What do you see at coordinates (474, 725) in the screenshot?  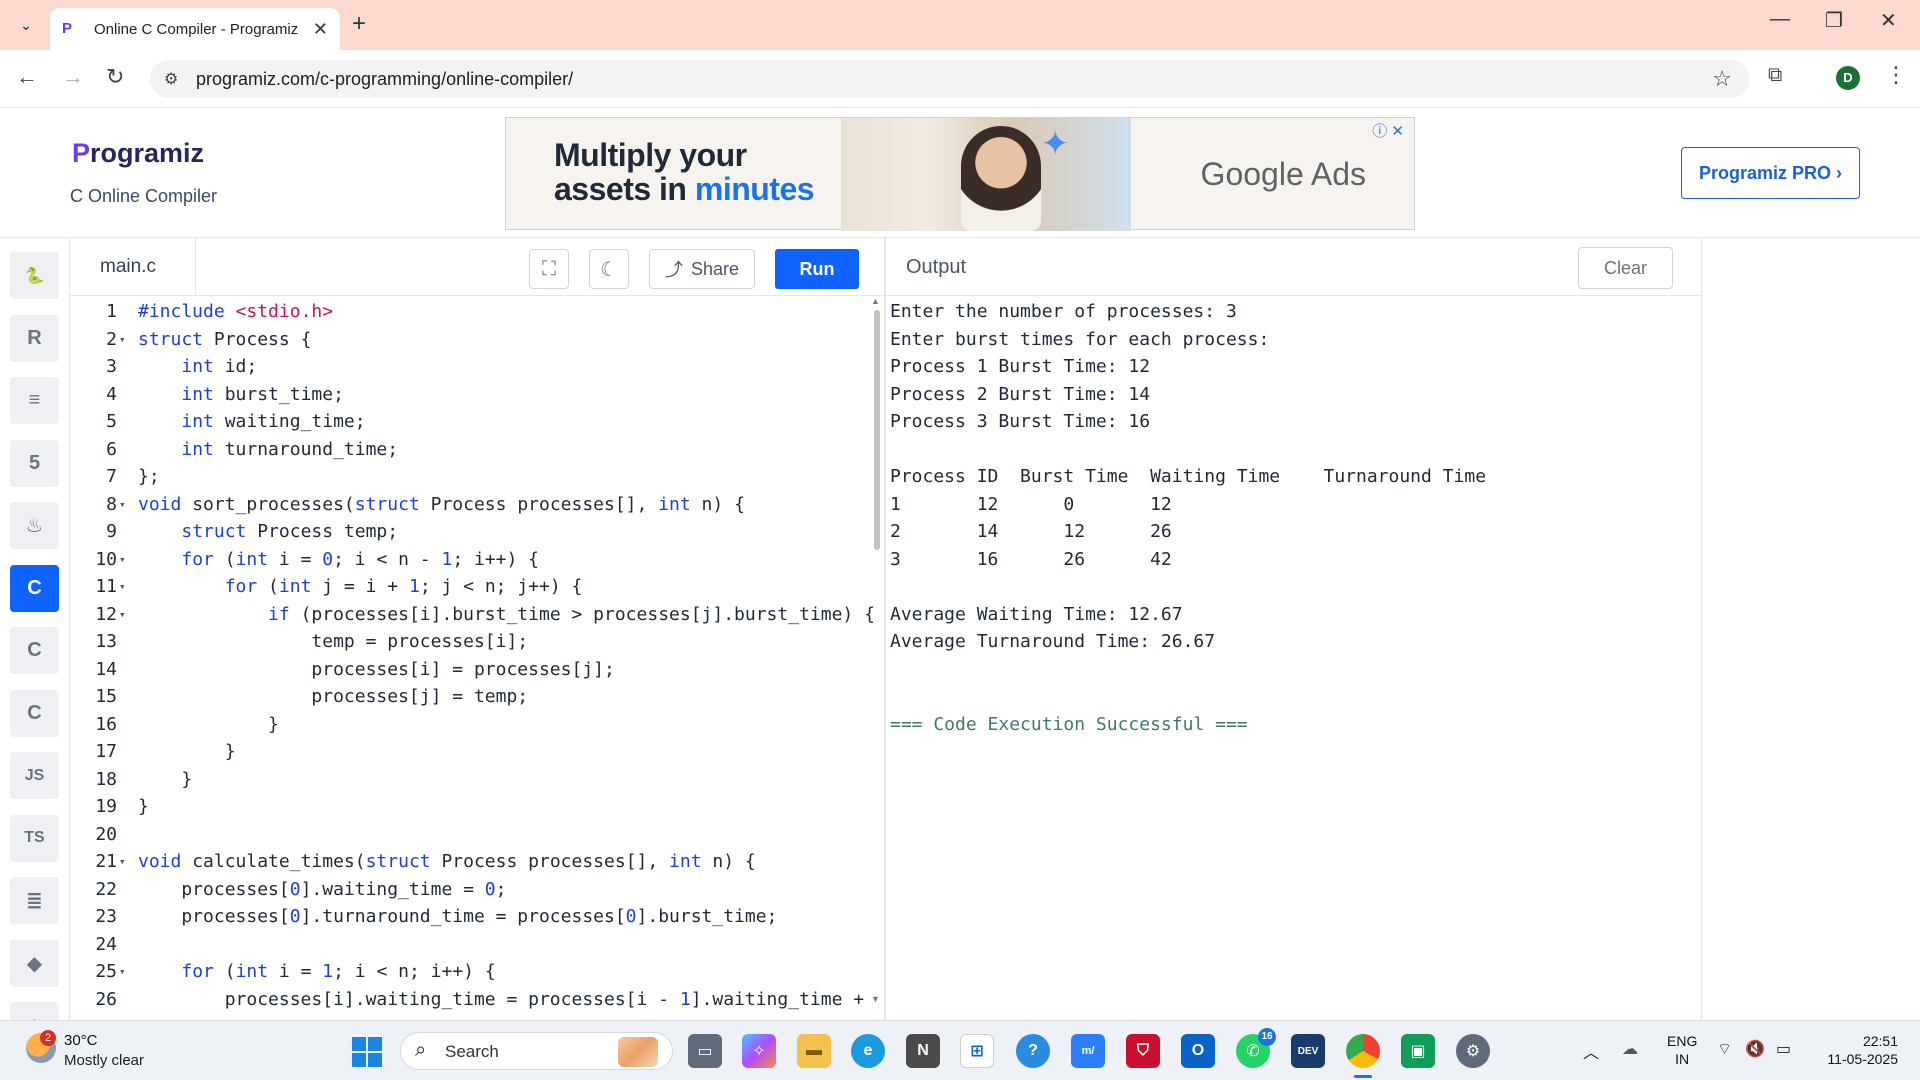 I see `code-line: 16 }` at bounding box center [474, 725].